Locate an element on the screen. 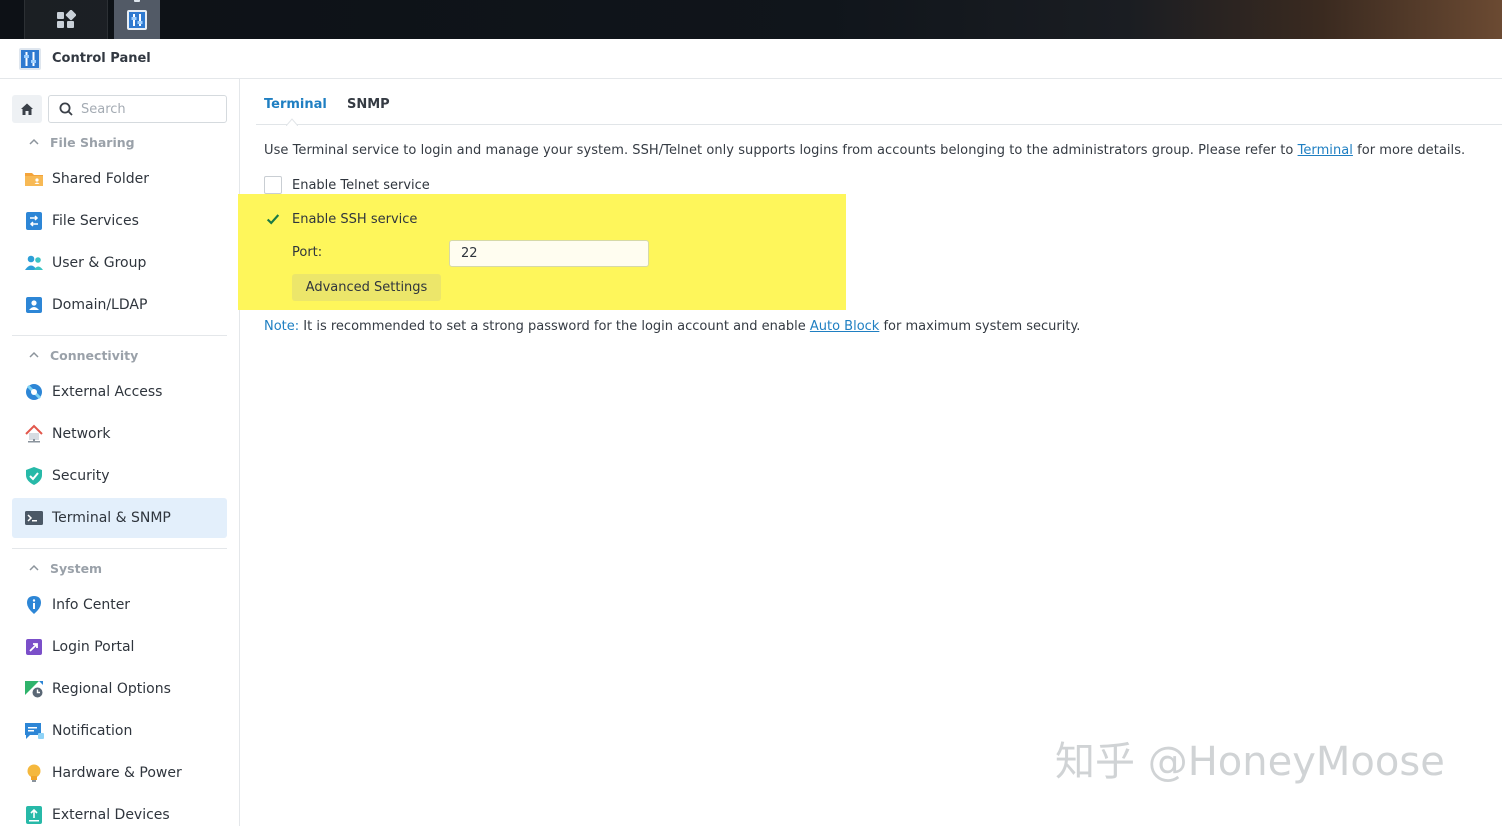 Image resolution: width=1502 pixels, height=826 pixels. user-group-icon is located at coordinates (34, 262).